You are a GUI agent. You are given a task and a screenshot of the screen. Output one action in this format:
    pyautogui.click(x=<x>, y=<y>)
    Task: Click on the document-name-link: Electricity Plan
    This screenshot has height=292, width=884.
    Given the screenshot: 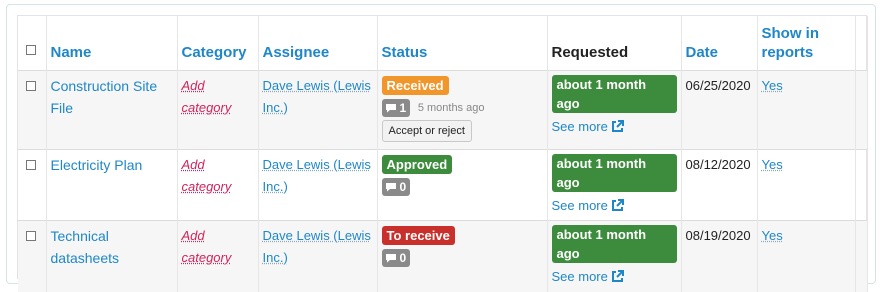 What is the action you would take?
    pyautogui.click(x=97, y=165)
    